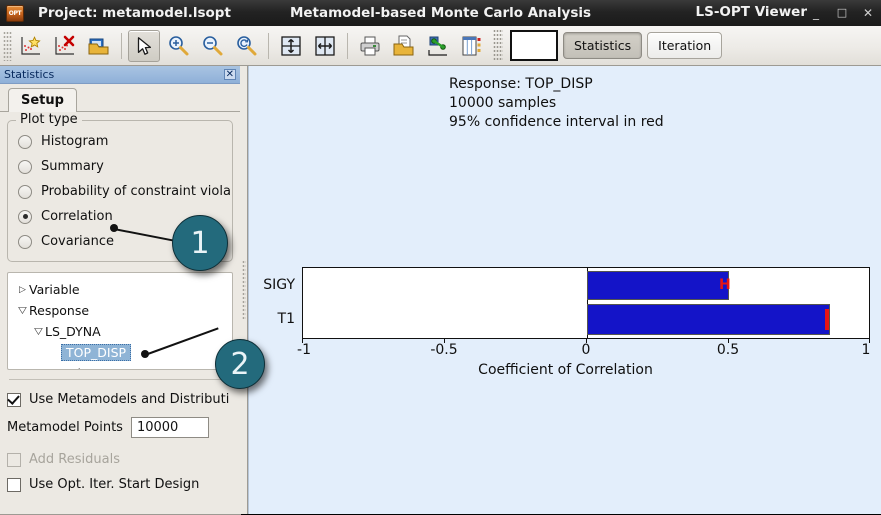 The image size is (881, 515). What do you see at coordinates (120, 310) in the screenshot?
I see `tree-item-response: ▽ Response` at bounding box center [120, 310].